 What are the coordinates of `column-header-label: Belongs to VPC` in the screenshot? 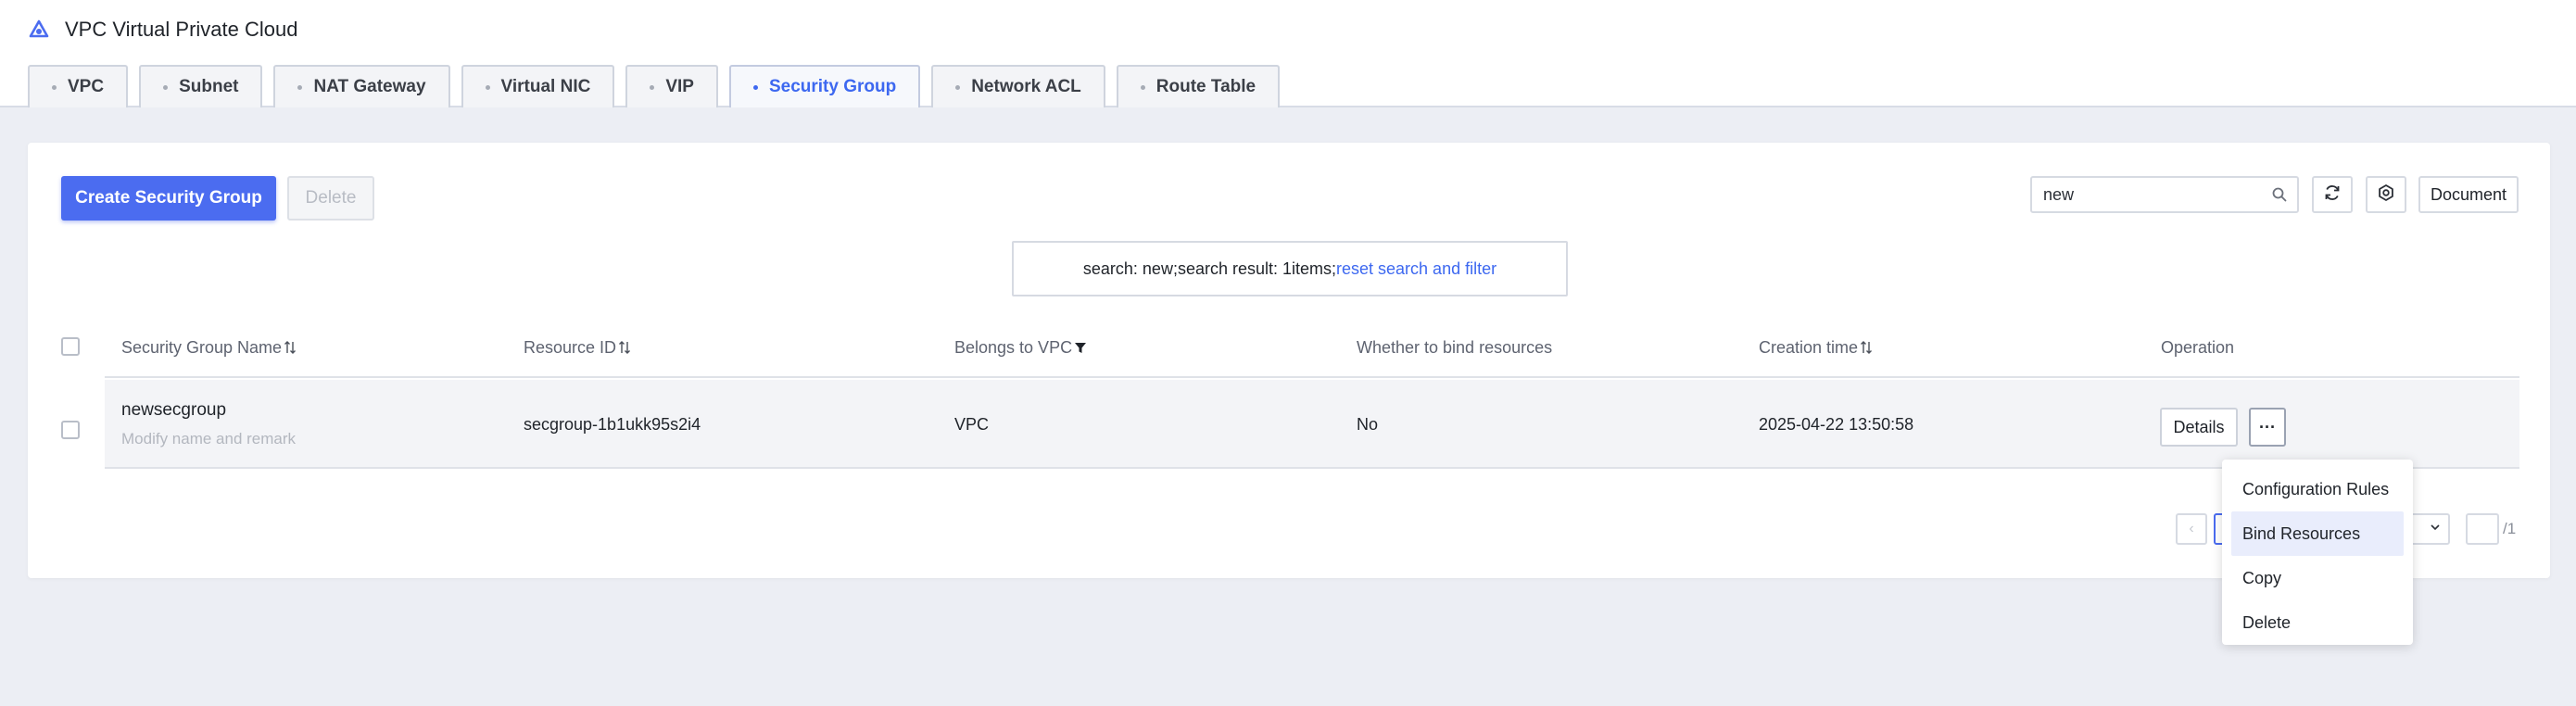 It's located at (1013, 347).